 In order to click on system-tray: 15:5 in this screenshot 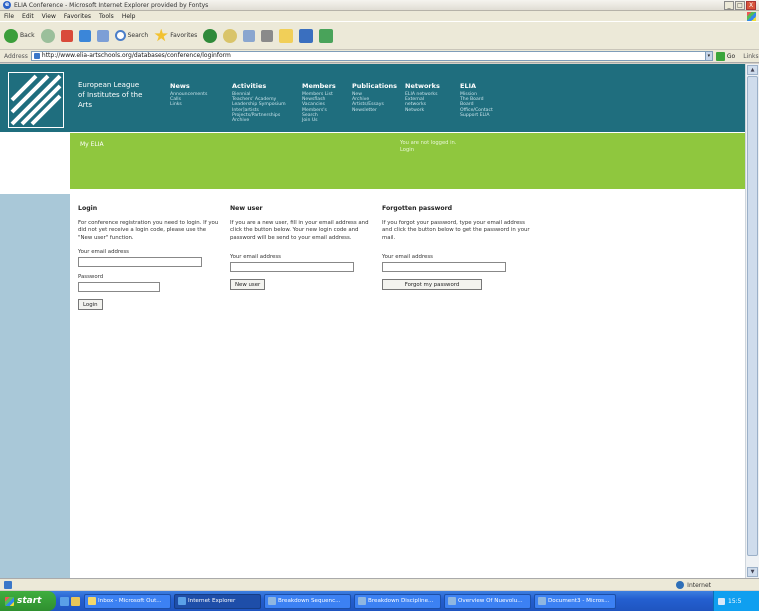, I will do `click(736, 601)`.